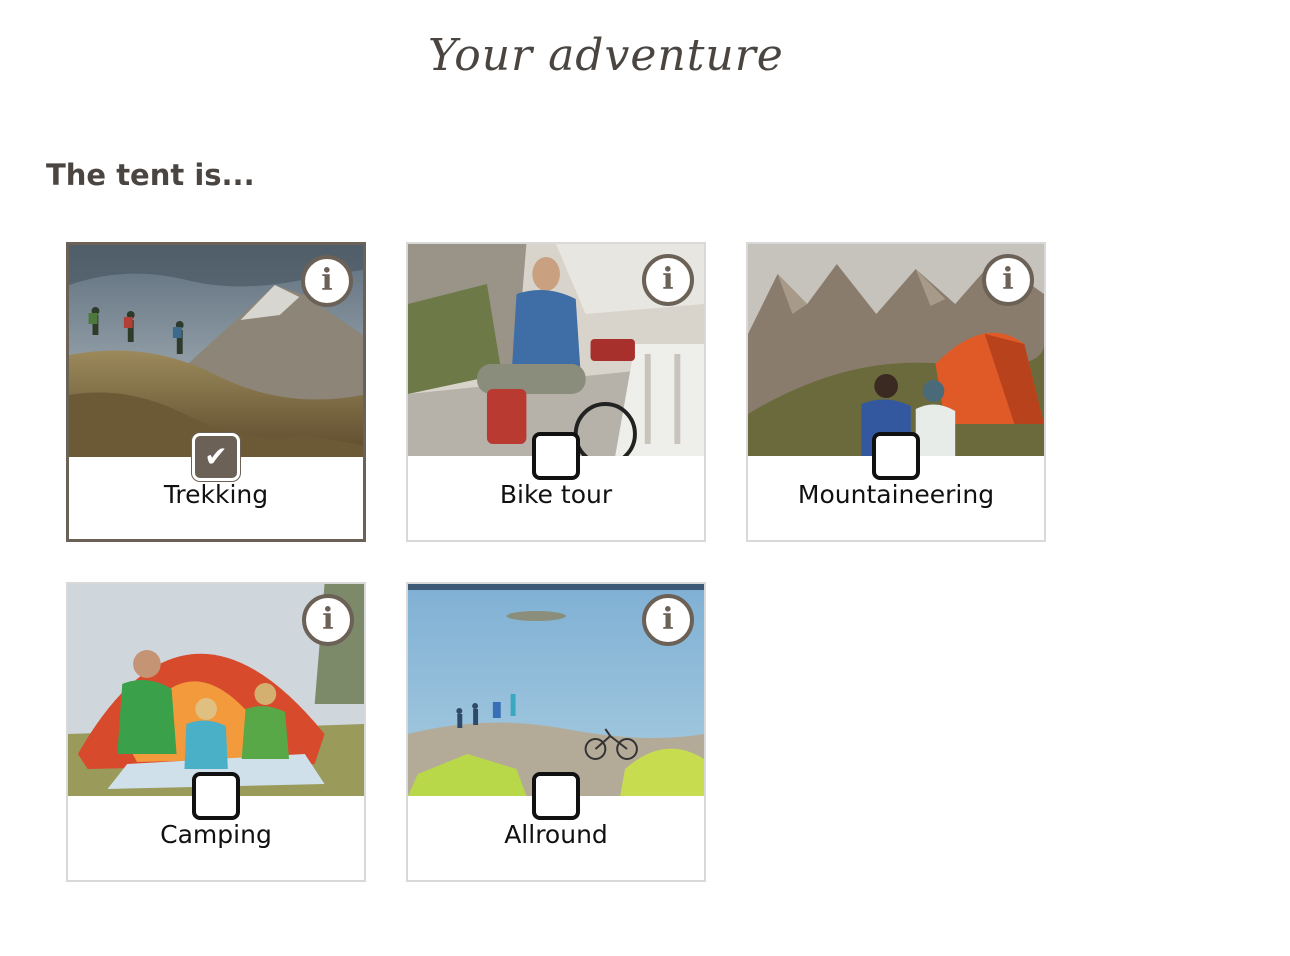 This screenshot has width=1290, height=956. I want to click on trekking-info-button: i, so click(327, 281).